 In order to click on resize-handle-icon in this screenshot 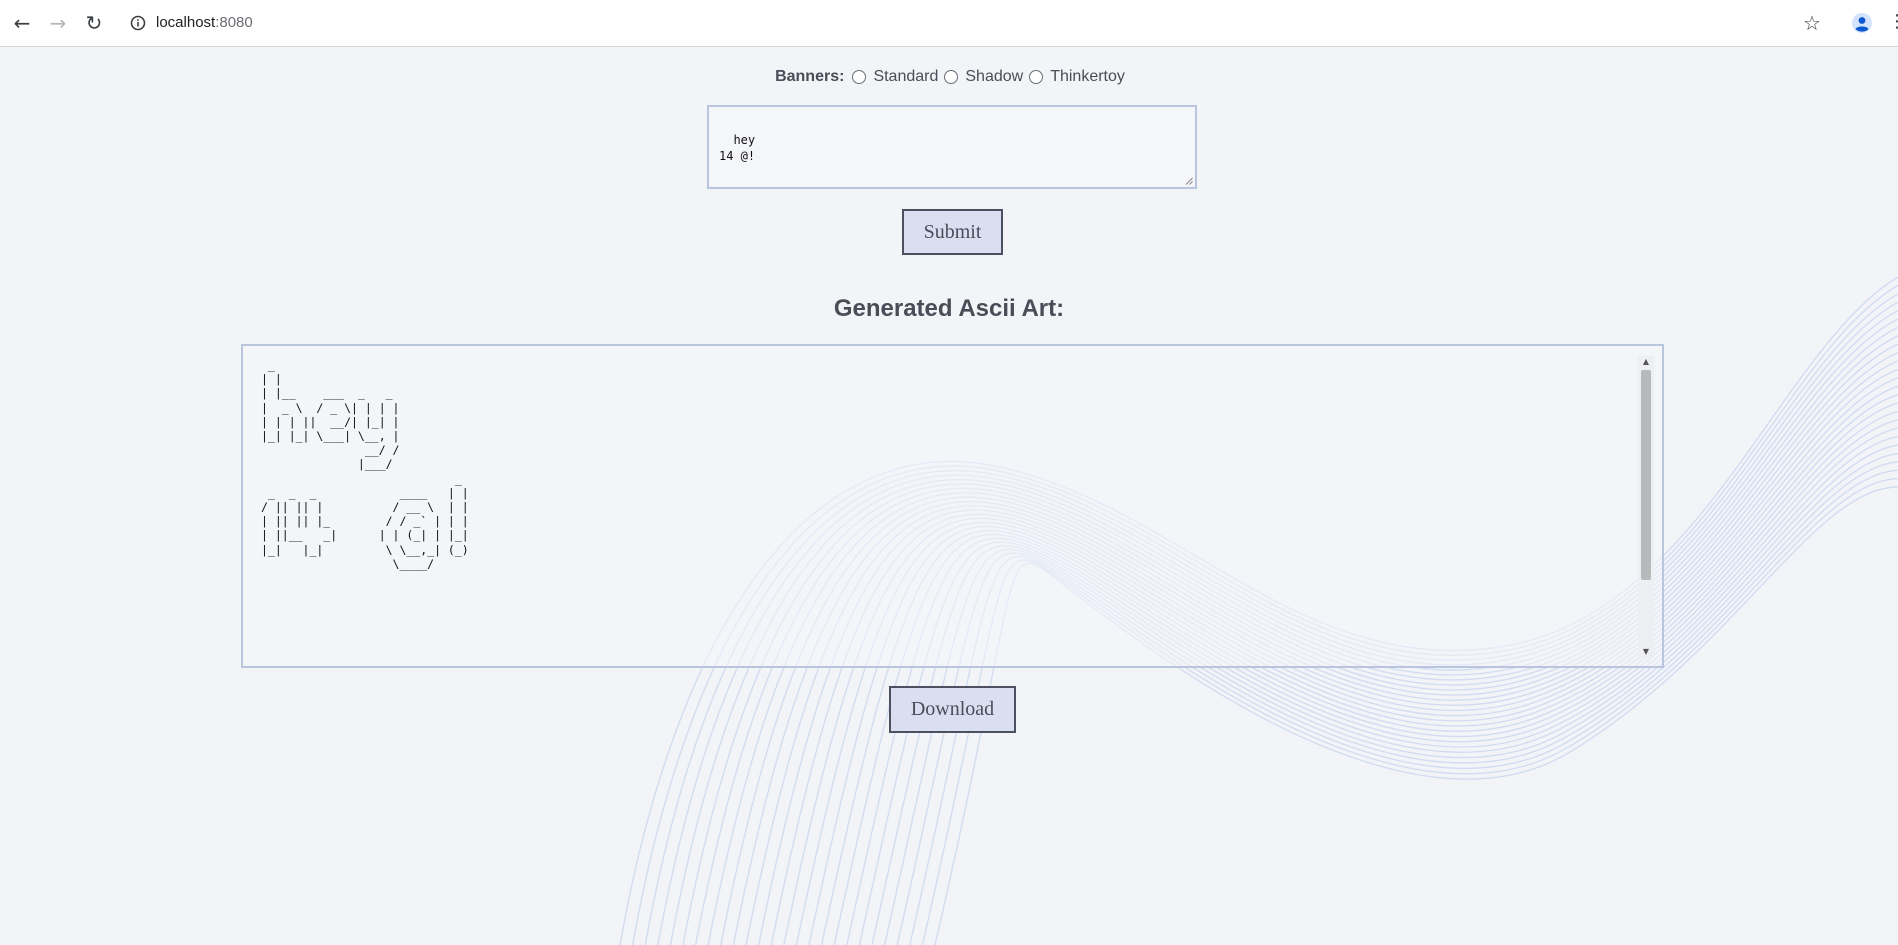, I will do `click(1189, 181)`.